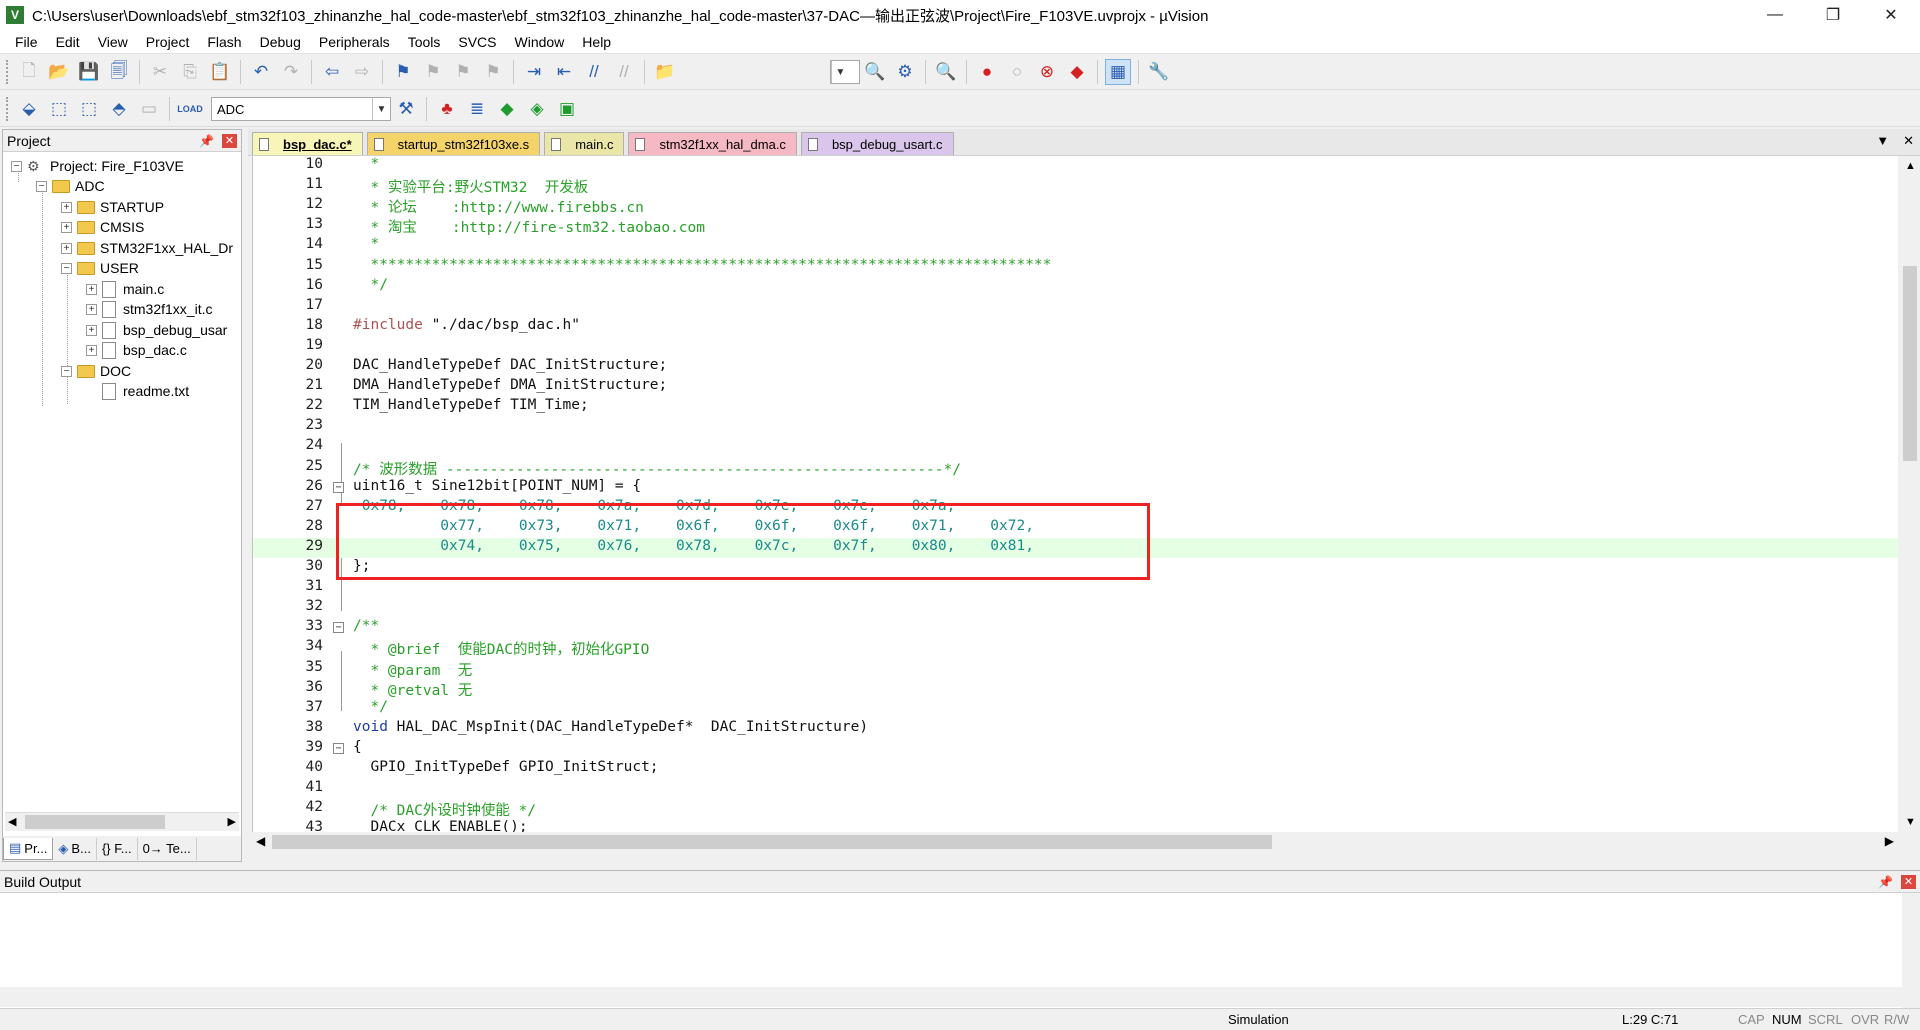  Describe the element at coordinates (1075, 347) in the screenshot. I see `code-line: 19` at that location.